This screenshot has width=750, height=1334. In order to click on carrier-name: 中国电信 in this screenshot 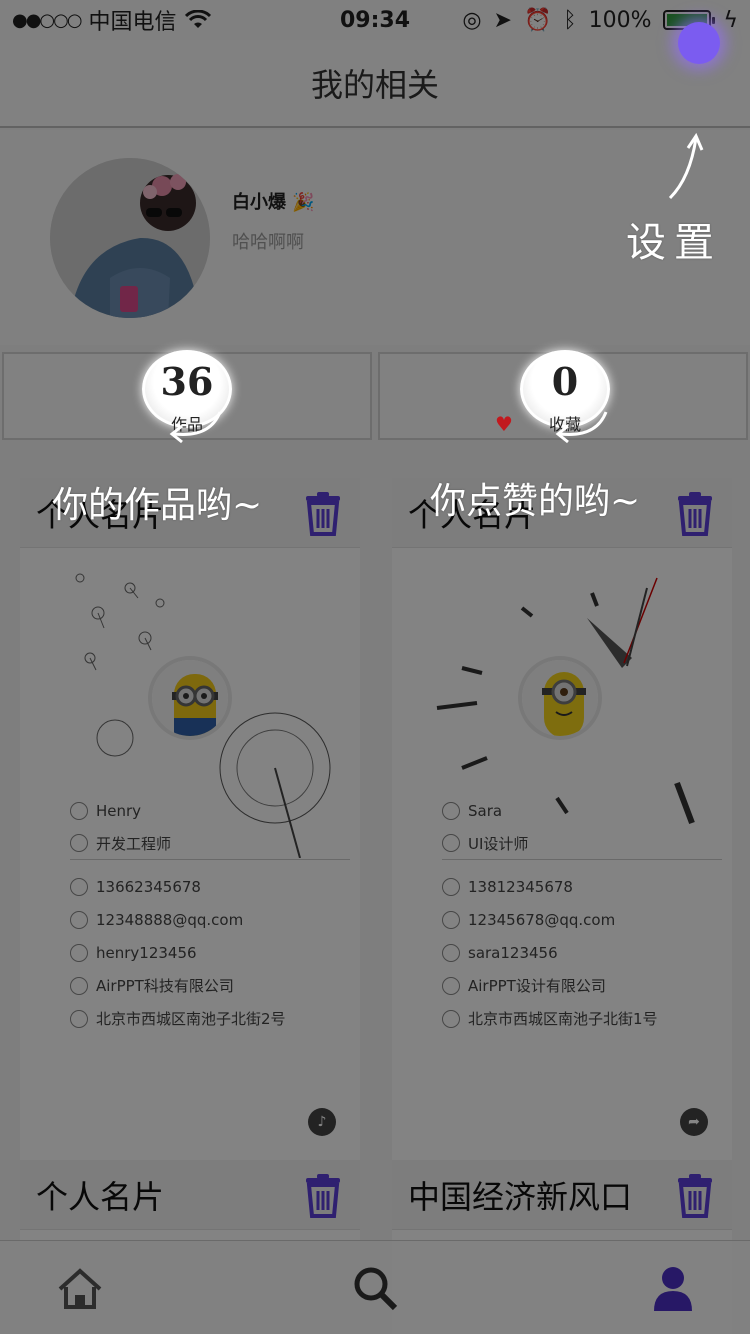, I will do `click(132, 22)`.